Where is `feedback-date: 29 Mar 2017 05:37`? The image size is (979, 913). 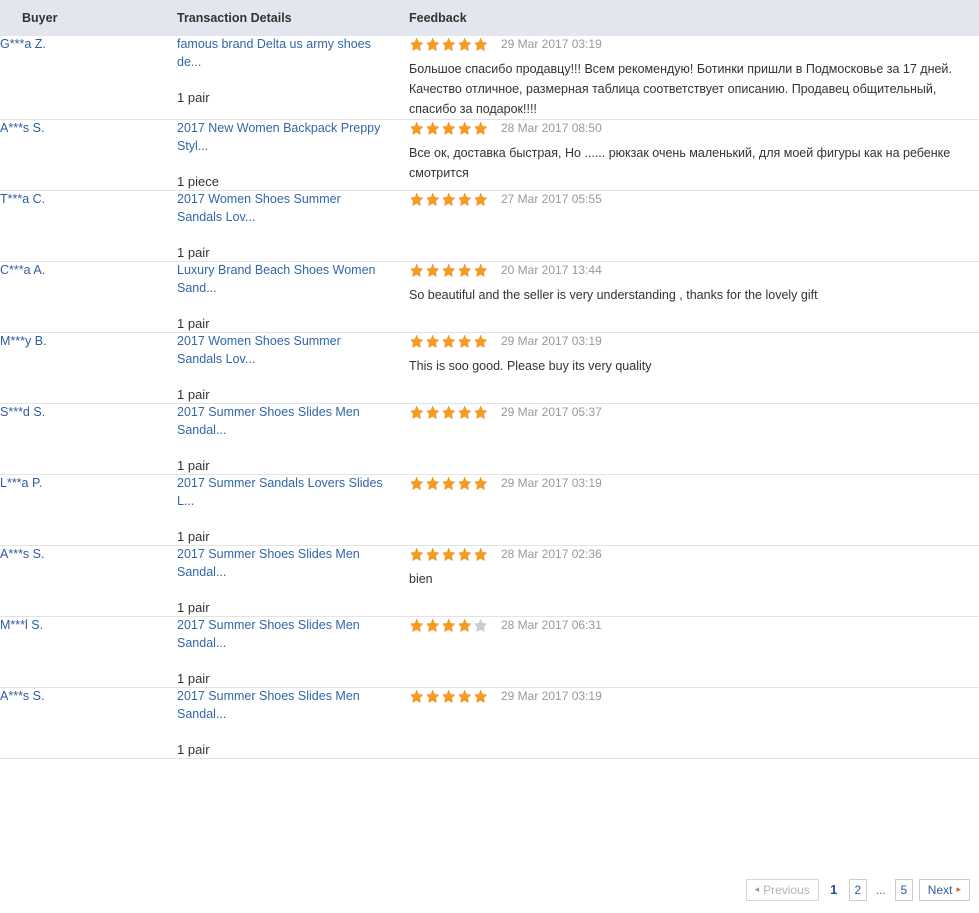 feedback-date: 29 Mar 2017 05:37 is located at coordinates (551, 412).